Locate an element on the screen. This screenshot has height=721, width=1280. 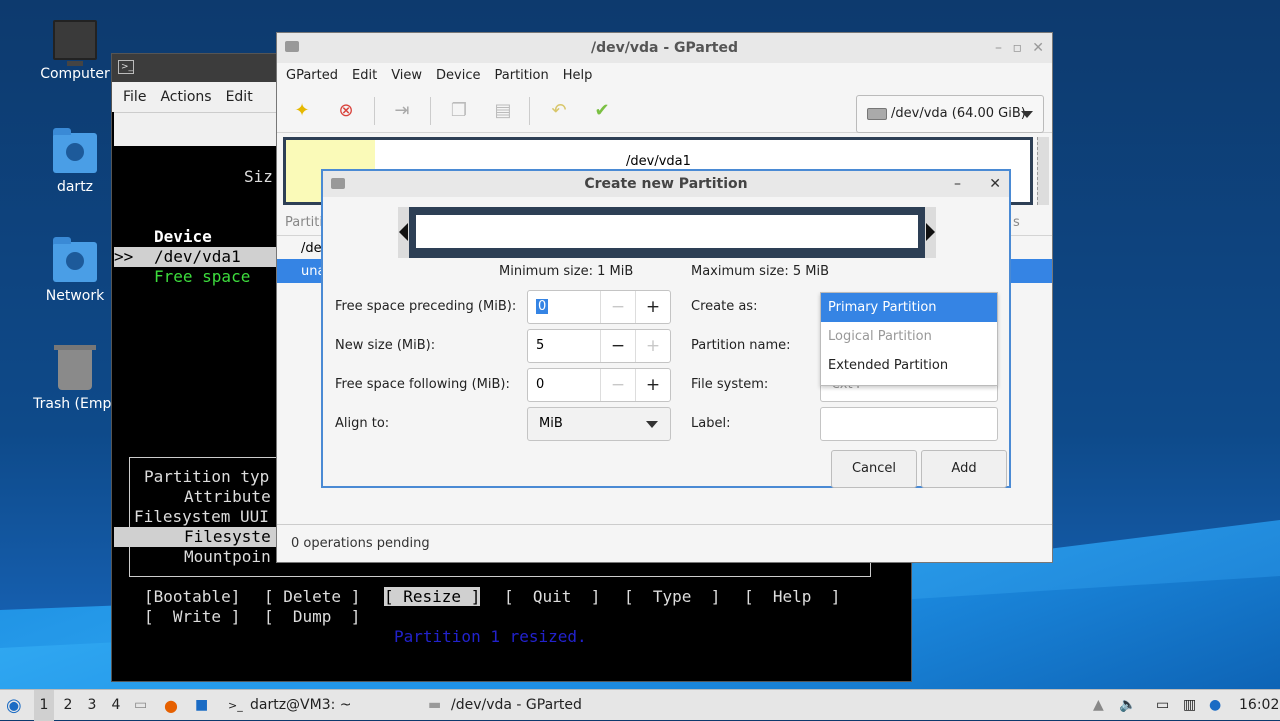
bootable-button: [Bootable] is located at coordinates (192, 596).